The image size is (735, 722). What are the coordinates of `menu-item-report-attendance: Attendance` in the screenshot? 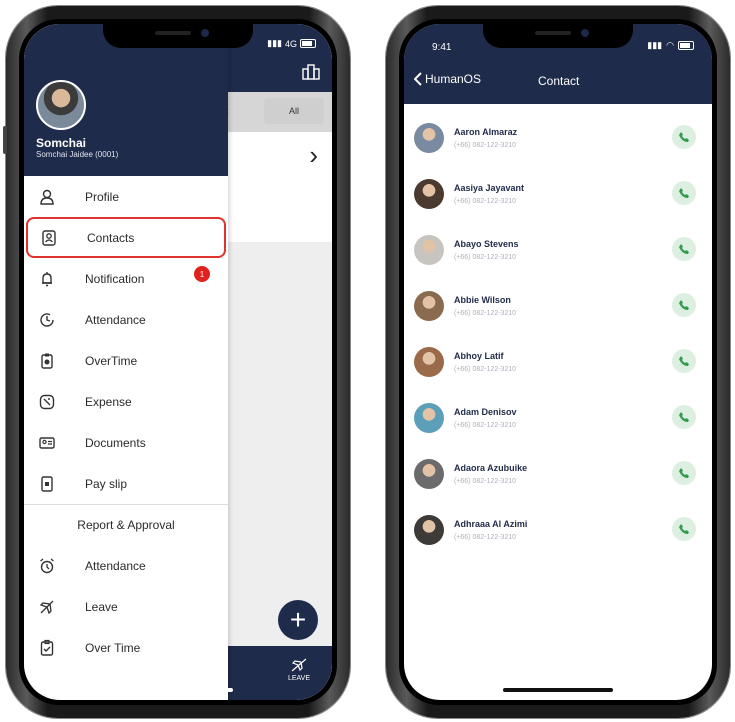 It's located at (126, 565).